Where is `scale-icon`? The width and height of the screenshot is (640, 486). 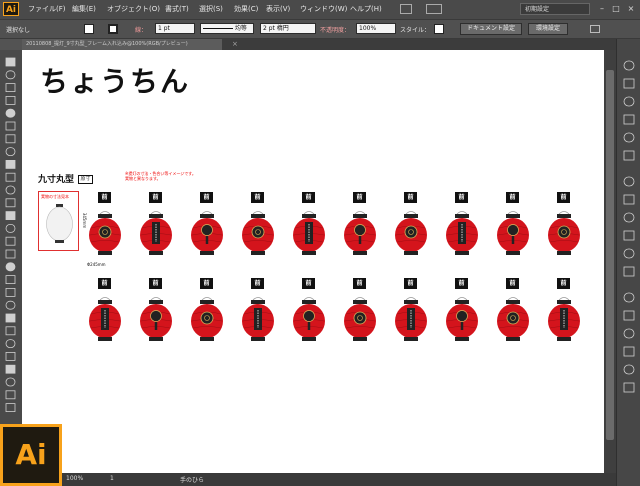 scale-icon is located at coordinates (10, 228).